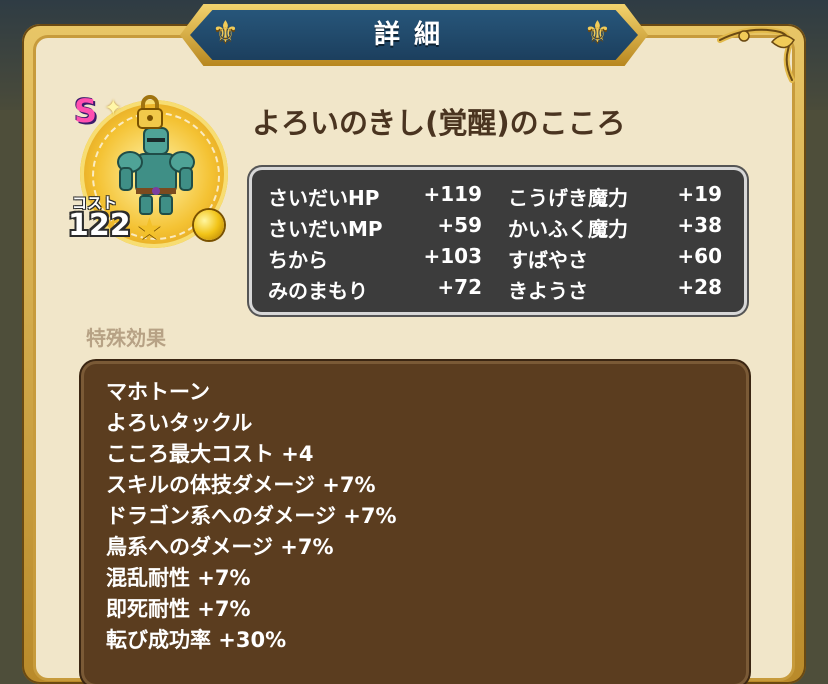 This screenshot has width=828, height=684. What do you see at coordinates (298, 260) in the screenshot?
I see `stat-label: ちから` at bounding box center [298, 260].